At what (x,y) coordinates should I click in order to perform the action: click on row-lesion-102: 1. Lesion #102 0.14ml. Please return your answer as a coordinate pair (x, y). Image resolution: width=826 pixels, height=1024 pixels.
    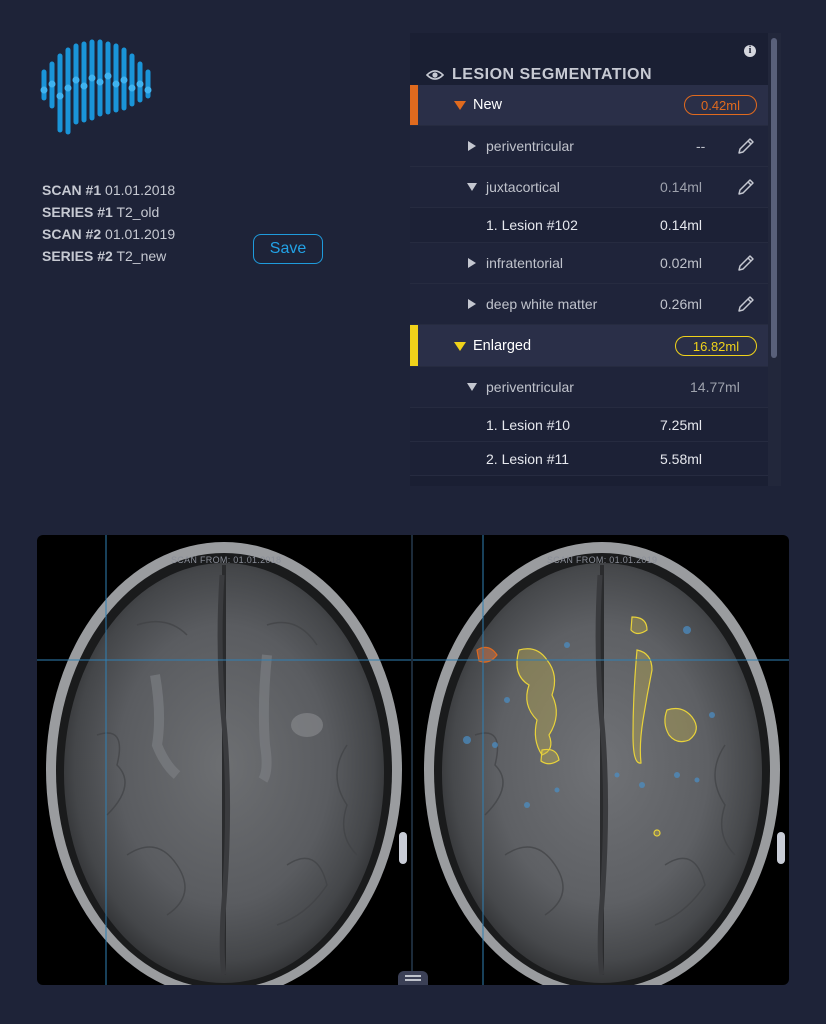
    Looking at the image, I should click on (589, 225).